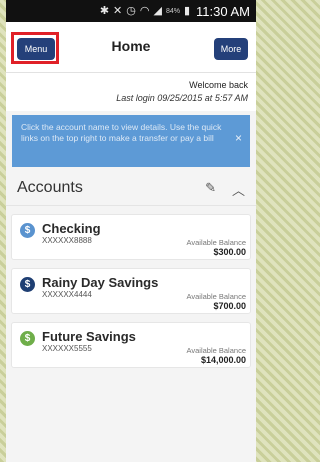  What do you see at coordinates (131, 188) in the screenshot?
I see `accounts-header: Accounts ✎ ︿` at bounding box center [131, 188].